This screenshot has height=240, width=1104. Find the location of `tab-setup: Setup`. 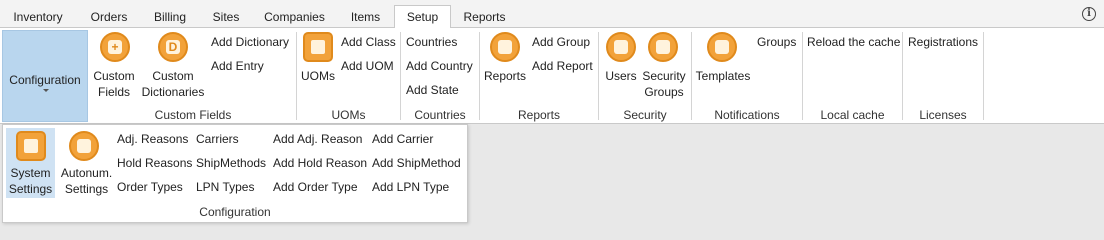

tab-setup: Setup is located at coordinates (422, 17).